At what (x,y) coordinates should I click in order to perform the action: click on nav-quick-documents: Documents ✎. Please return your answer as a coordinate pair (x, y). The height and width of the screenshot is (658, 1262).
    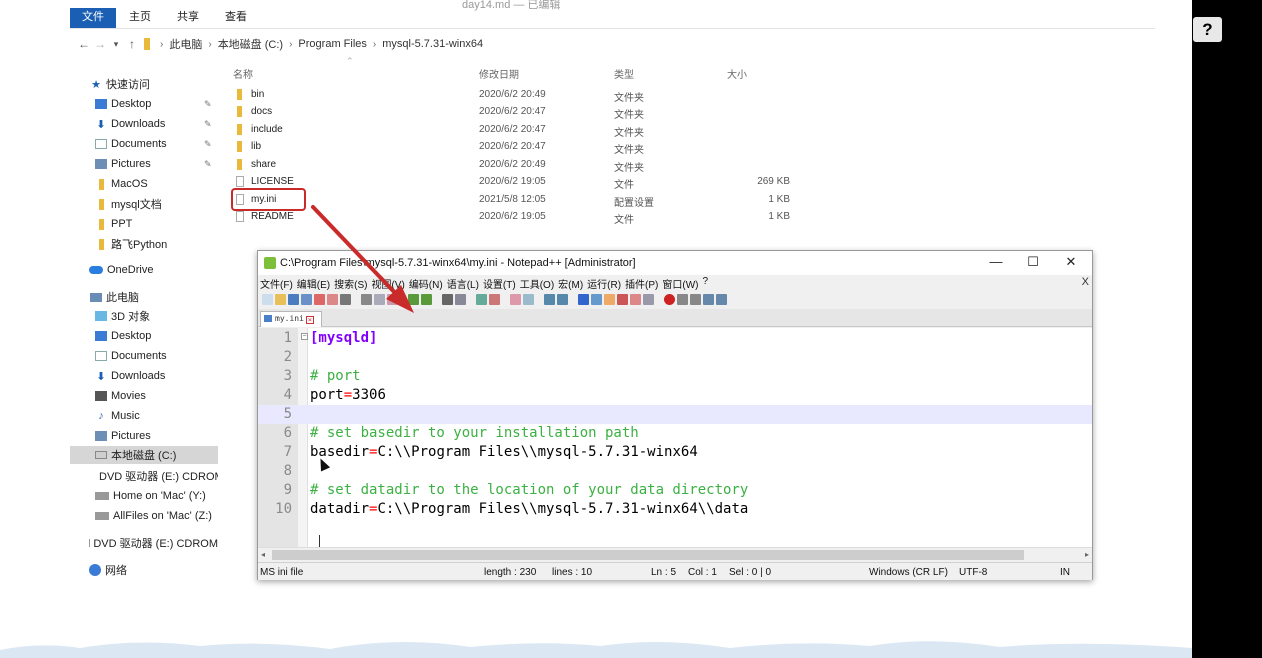
    Looking at the image, I should click on (169, 144).